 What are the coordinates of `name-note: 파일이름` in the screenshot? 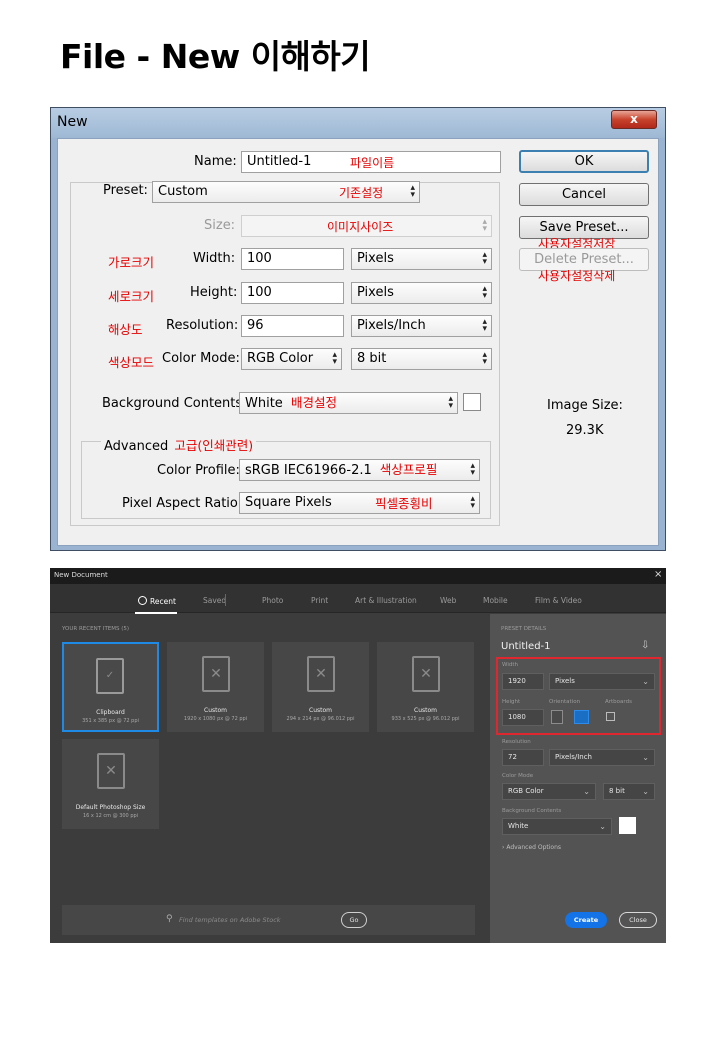 It's located at (372, 163).